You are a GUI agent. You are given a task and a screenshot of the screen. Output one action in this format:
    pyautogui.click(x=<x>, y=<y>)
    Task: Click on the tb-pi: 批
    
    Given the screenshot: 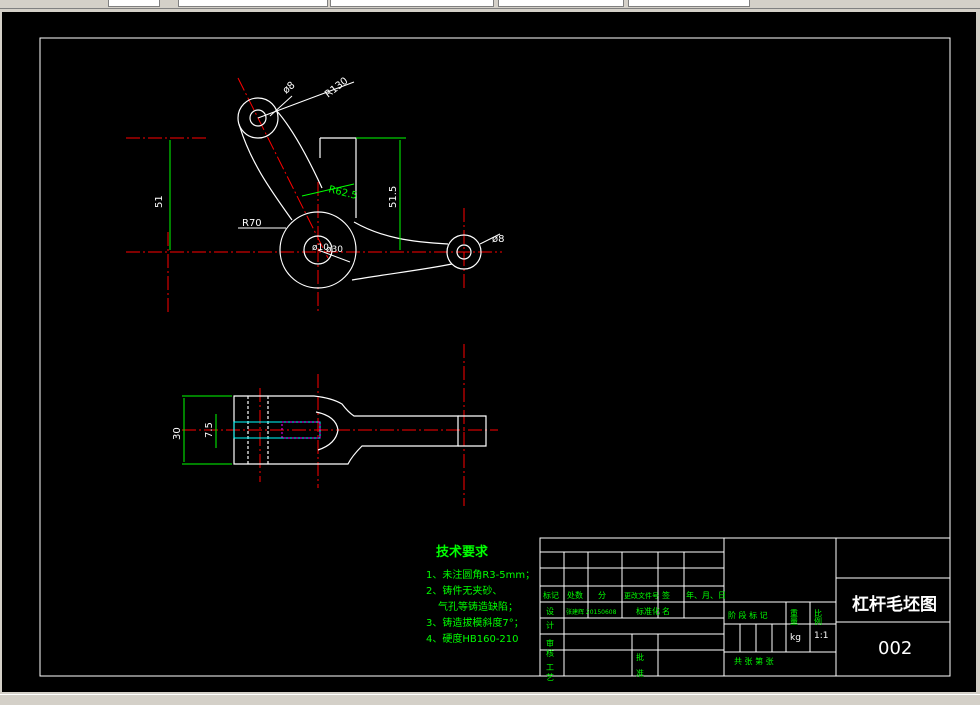 What is the action you would take?
    pyautogui.click(x=640, y=657)
    